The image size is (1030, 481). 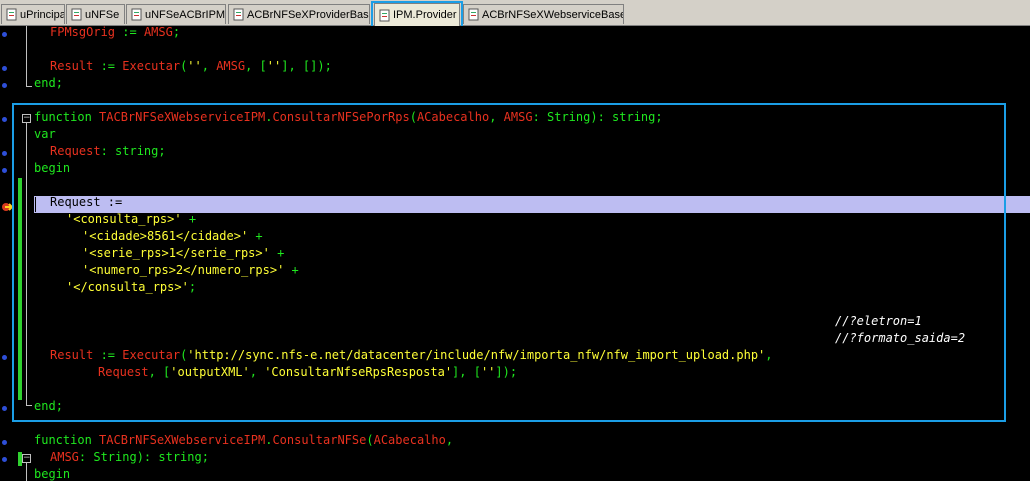 I want to click on tab-unfseacbripm: uNFSeACBrIPM, so click(x=176, y=14).